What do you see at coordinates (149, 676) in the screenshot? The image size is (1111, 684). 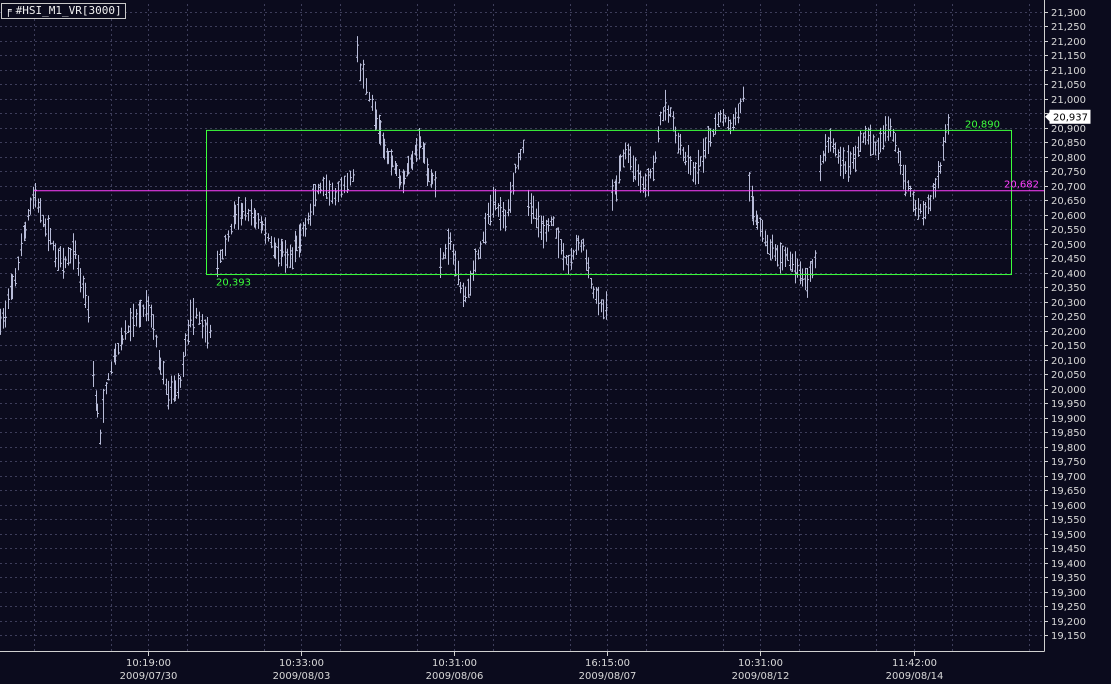 I see `x-tick-date: 2009/07/30` at bounding box center [149, 676].